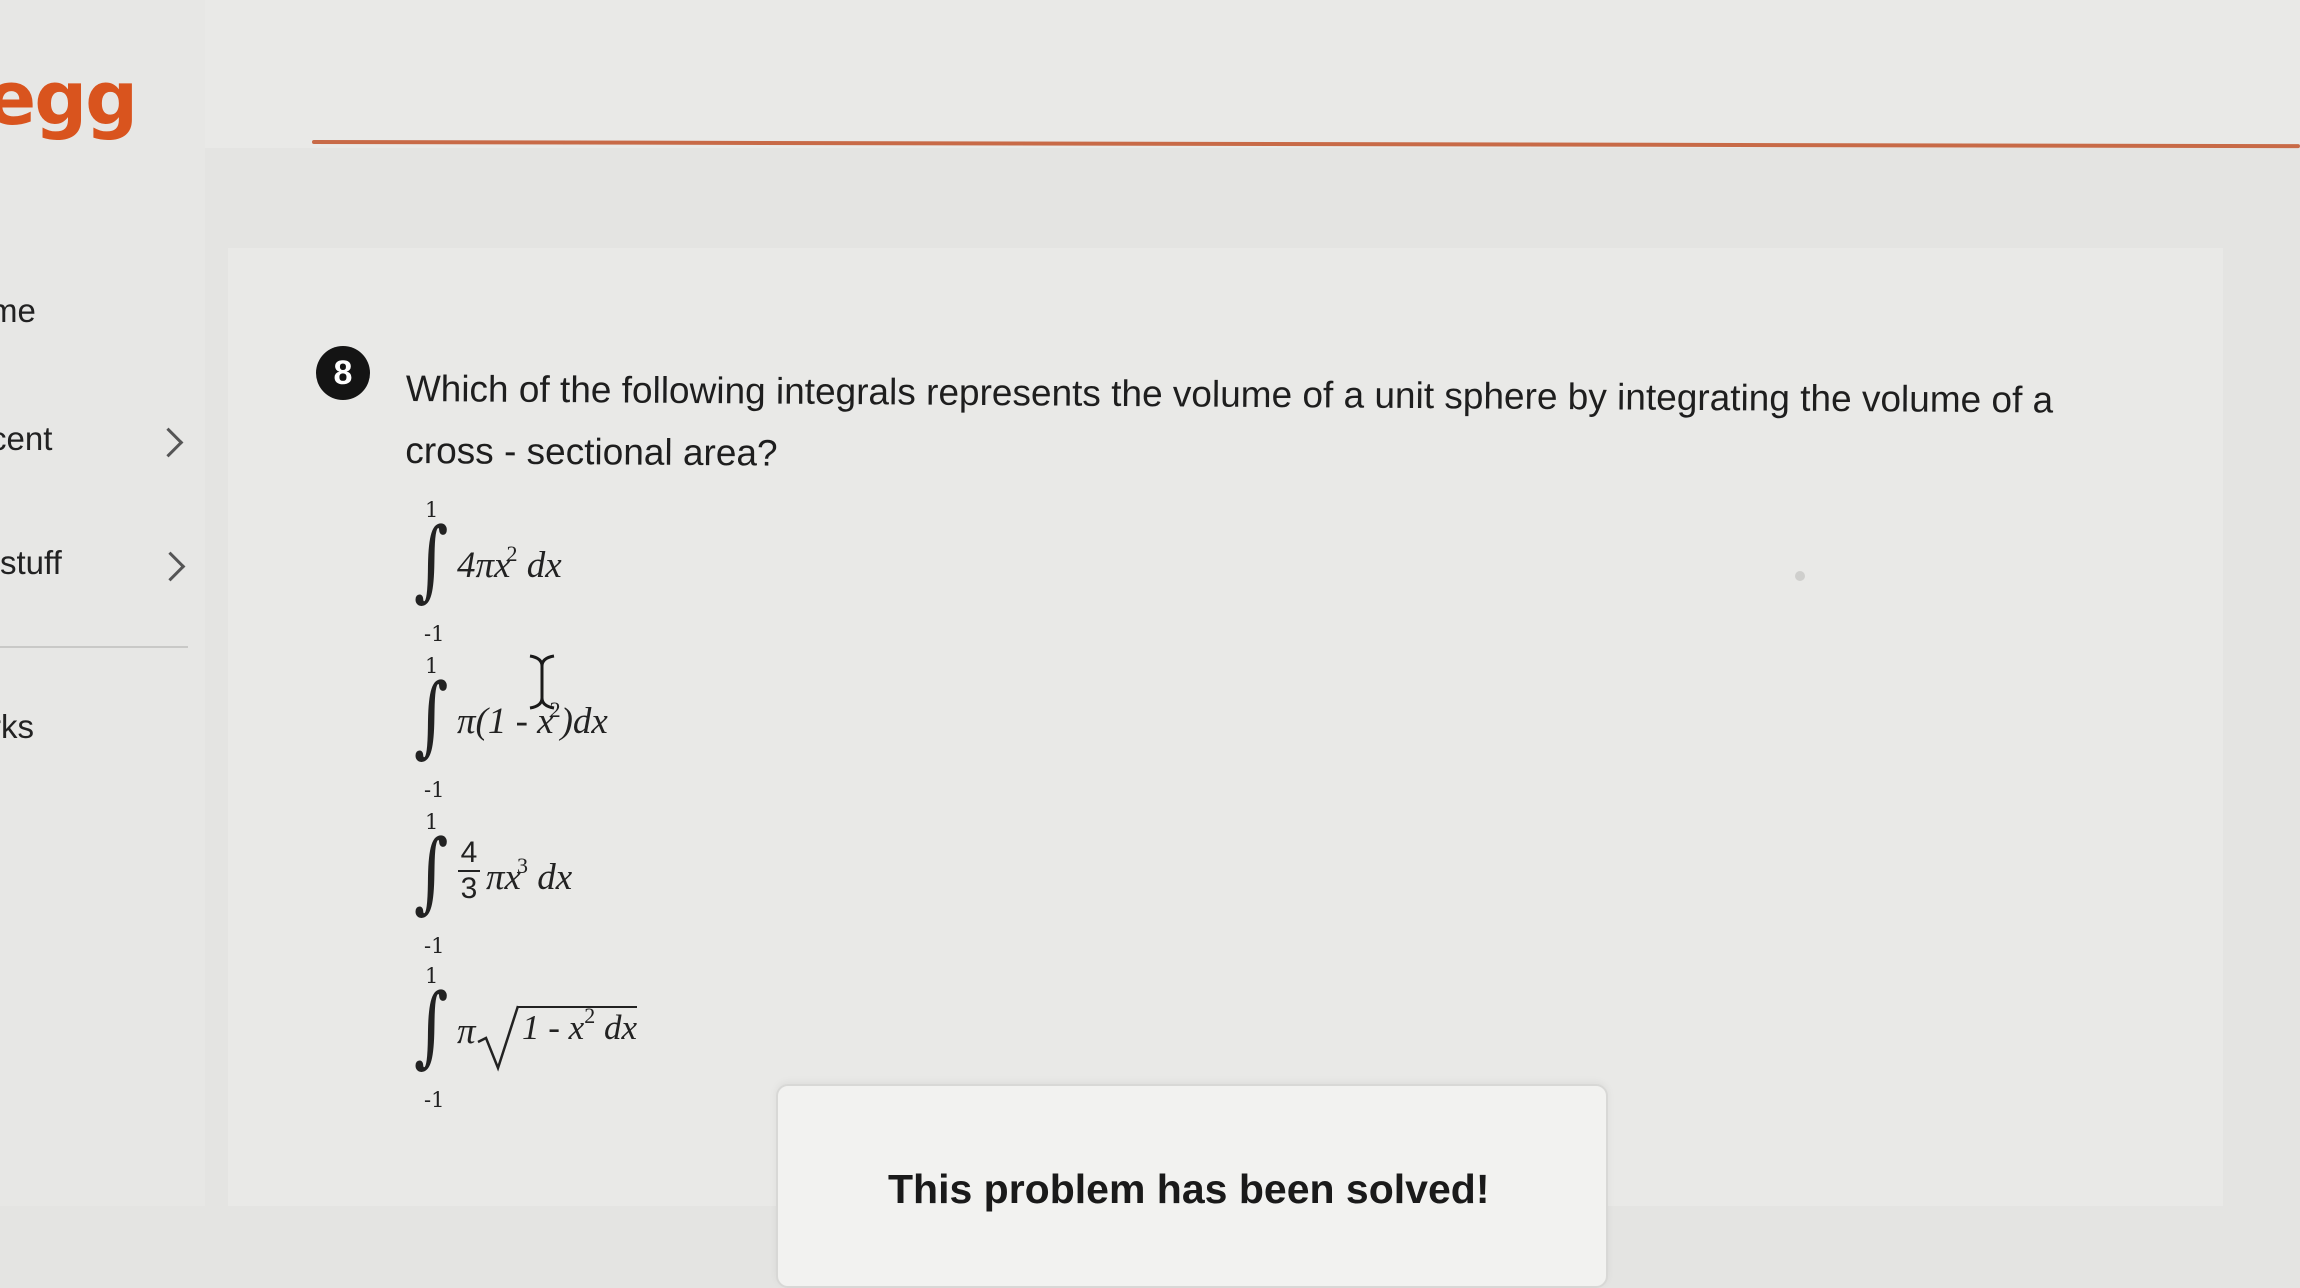  What do you see at coordinates (102, 603) in the screenshot?
I see `sidebar: egg me cent stuff rks` at bounding box center [102, 603].